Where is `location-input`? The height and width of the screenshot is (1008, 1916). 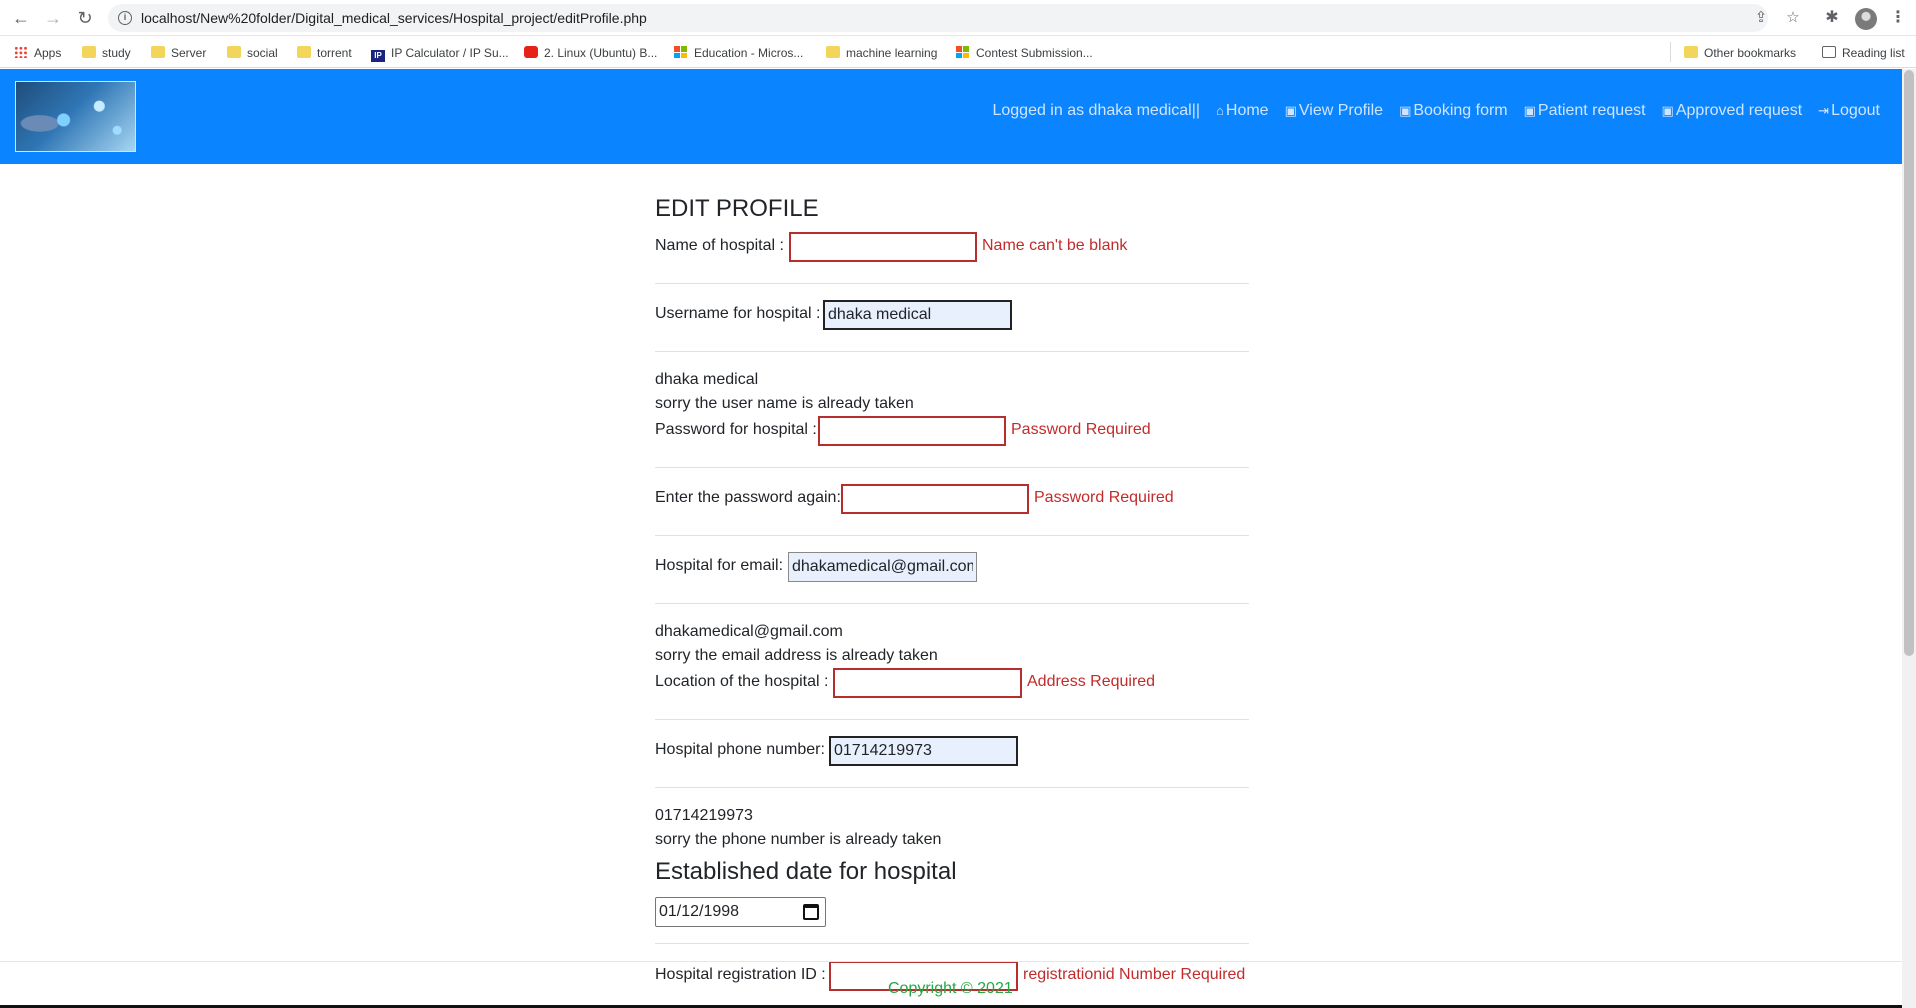
location-input is located at coordinates (927, 683).